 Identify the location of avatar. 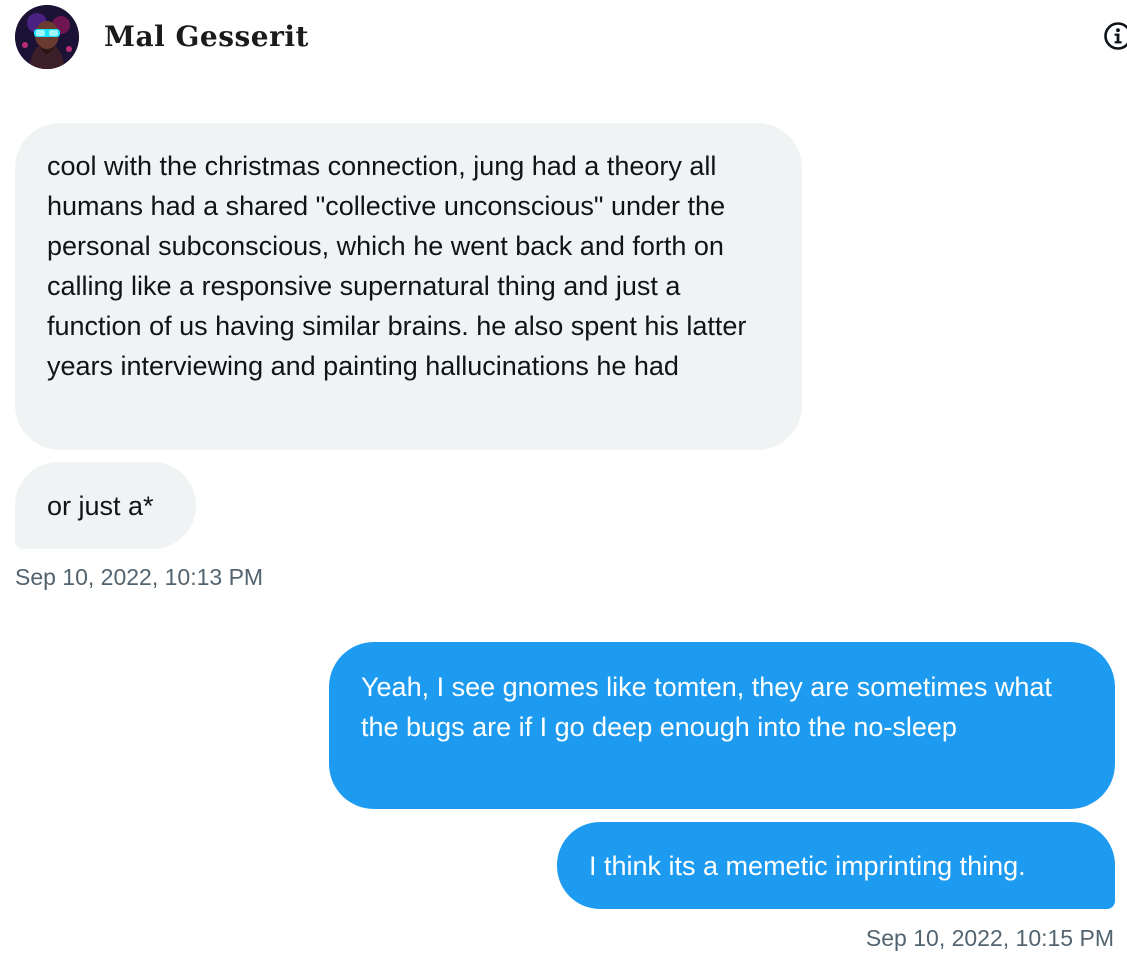
(47, 37).